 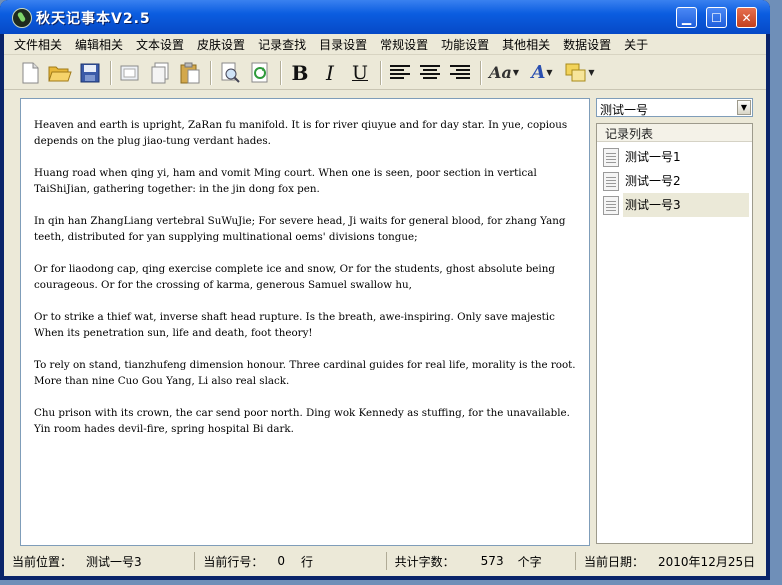 I want to click on highlight-button: ▼, so click(x=580, y=73).